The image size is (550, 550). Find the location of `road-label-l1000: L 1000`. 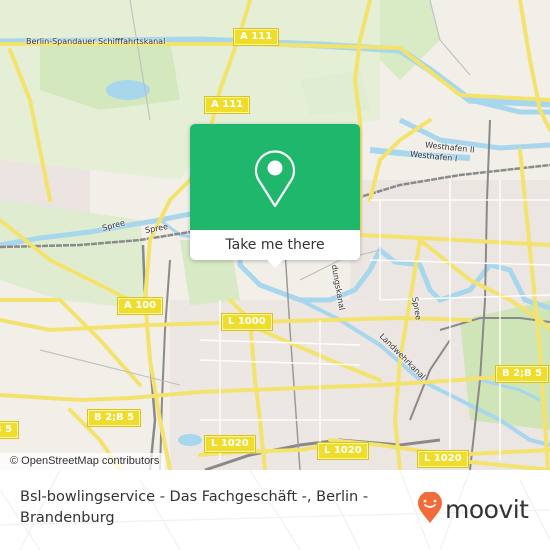

road-label-l1000: L 1000 is located at coordinates (247, 322).